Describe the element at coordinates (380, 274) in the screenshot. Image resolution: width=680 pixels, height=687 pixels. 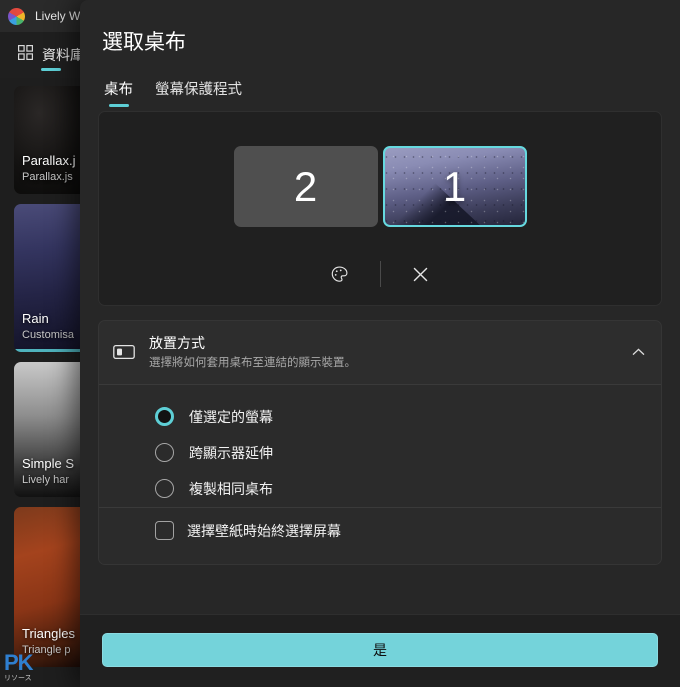
I see `toolbar-divider` at that location.